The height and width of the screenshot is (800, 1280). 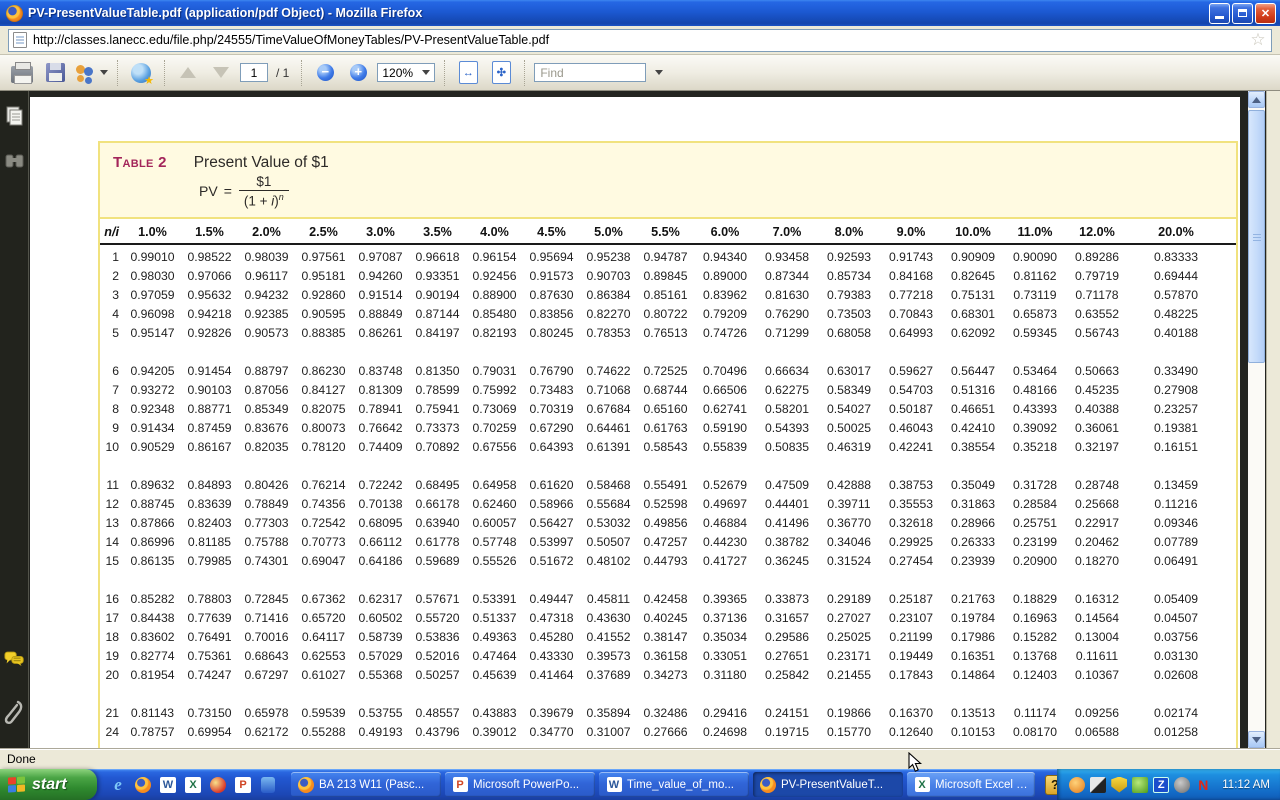 What do you see at coordinates (1035, 276) in the screenshot?
I see `pv-value-cell: 0.81162` at bounding box center [1035, 276].